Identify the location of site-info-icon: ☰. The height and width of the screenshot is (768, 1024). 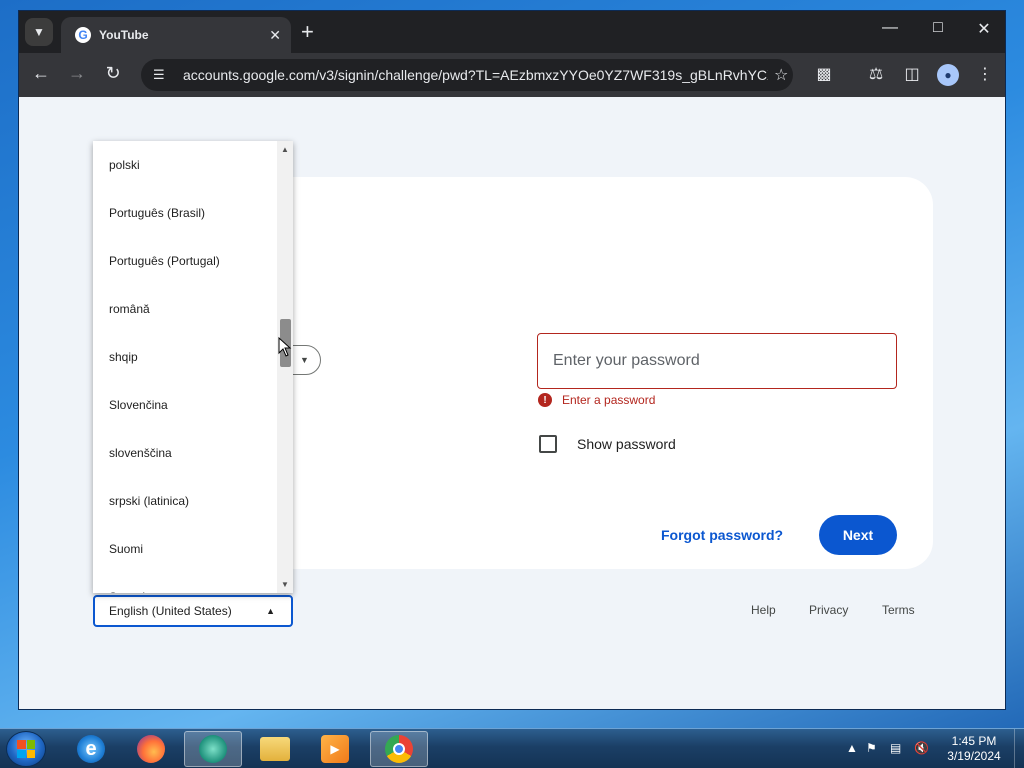
(163, 75).